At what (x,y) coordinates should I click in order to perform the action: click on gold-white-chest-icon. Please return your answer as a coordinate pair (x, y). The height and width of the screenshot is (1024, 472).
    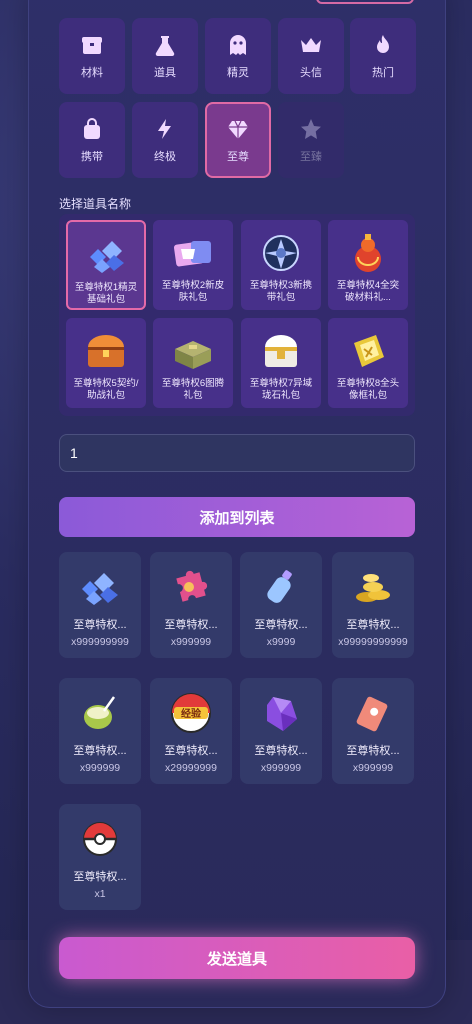
    Looking at the image, I should click on (281, 351).